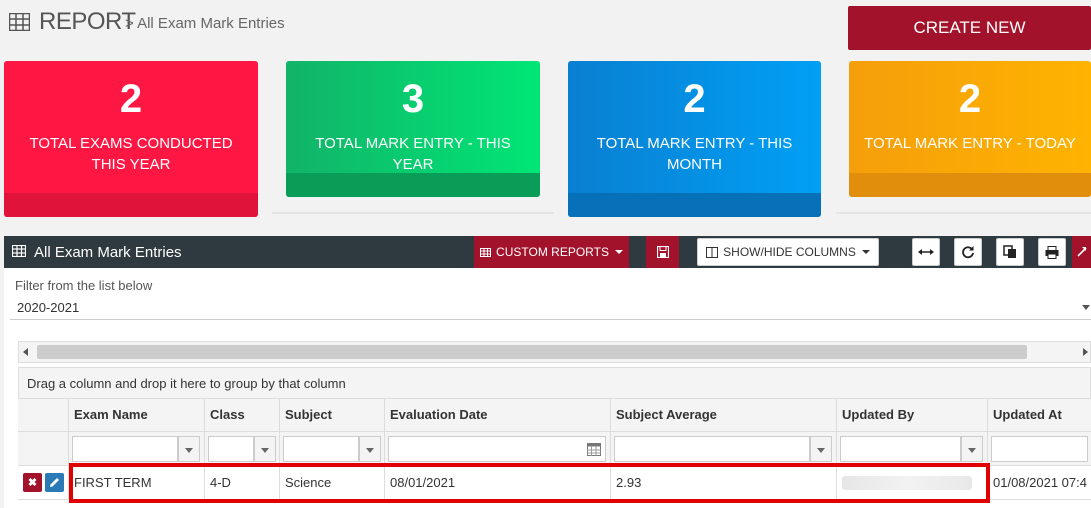 The width and height of the screenshot is (1091, 508). Describe the element at coordinates (43, 482) in the screenshot. I see `row-actions: ✖` at that location.